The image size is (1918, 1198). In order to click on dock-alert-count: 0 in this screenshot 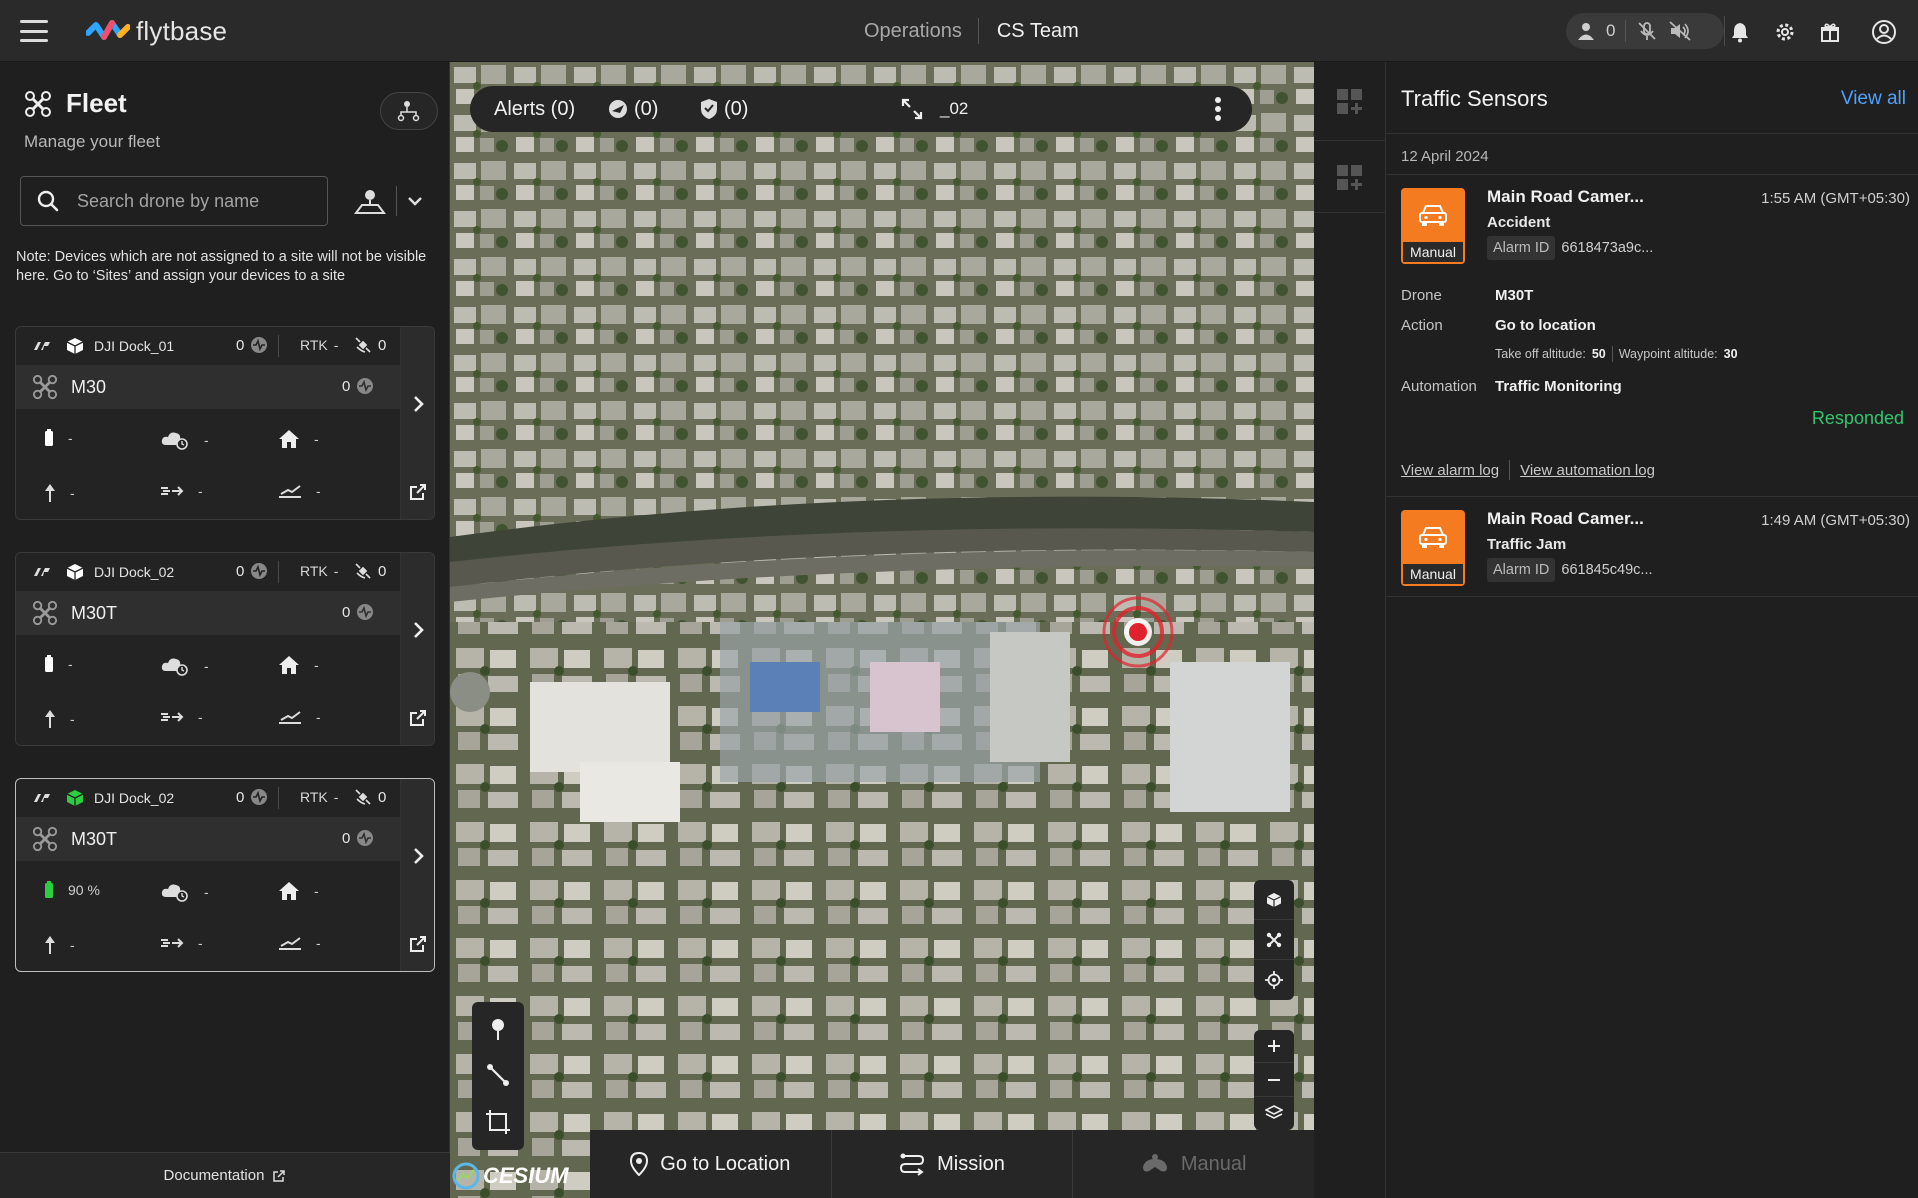, I will do `click(252, 797)`.